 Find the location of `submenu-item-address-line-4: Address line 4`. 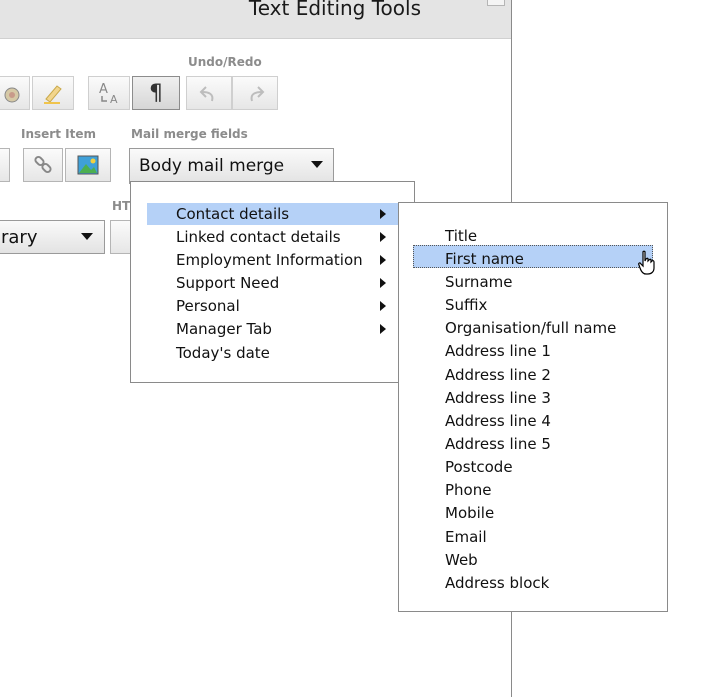

submenu-item-address-line-4: Address line 4 is located at coordinates (498, 421).